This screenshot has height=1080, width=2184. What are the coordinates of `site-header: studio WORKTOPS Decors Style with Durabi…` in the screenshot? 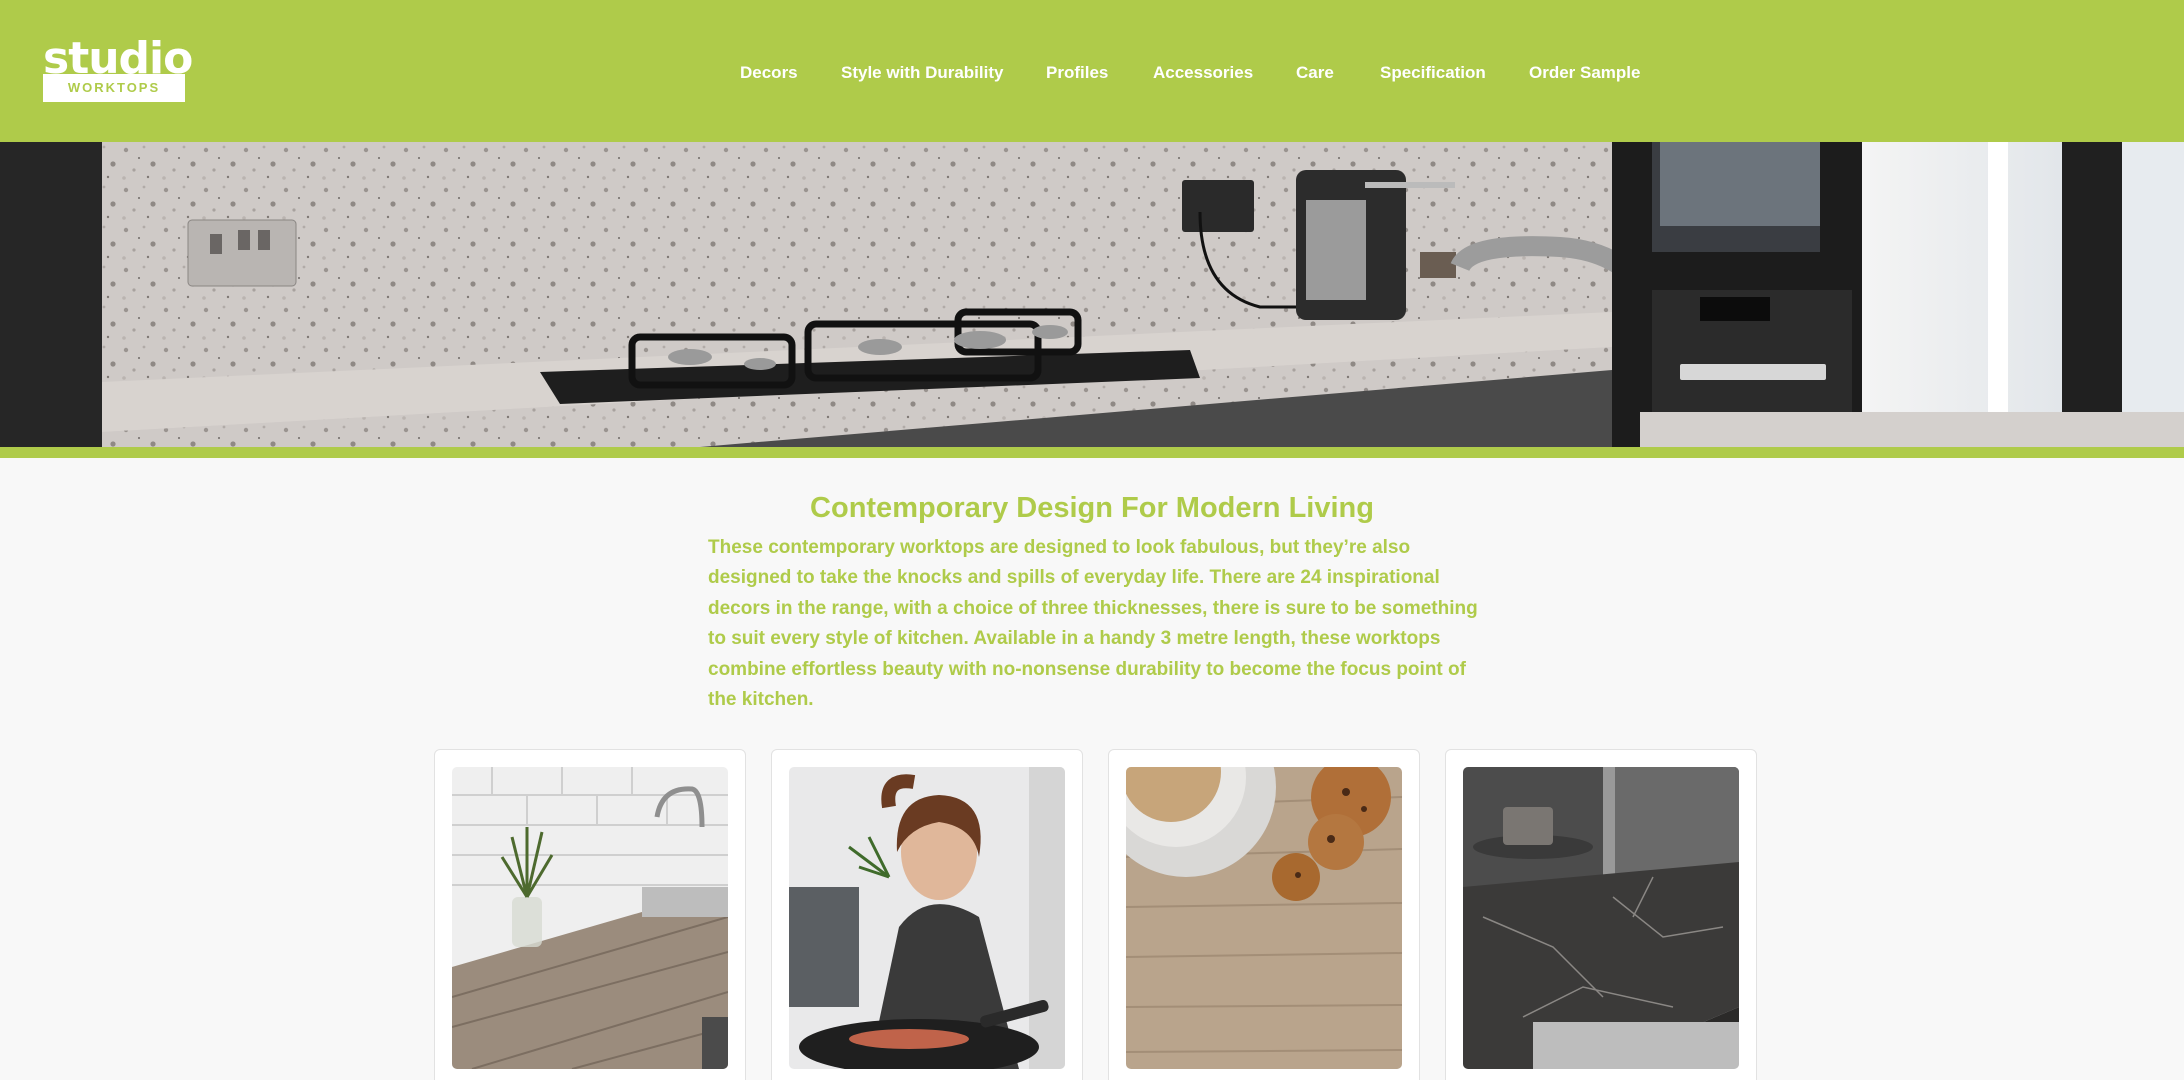 It's located at (1092, 71).